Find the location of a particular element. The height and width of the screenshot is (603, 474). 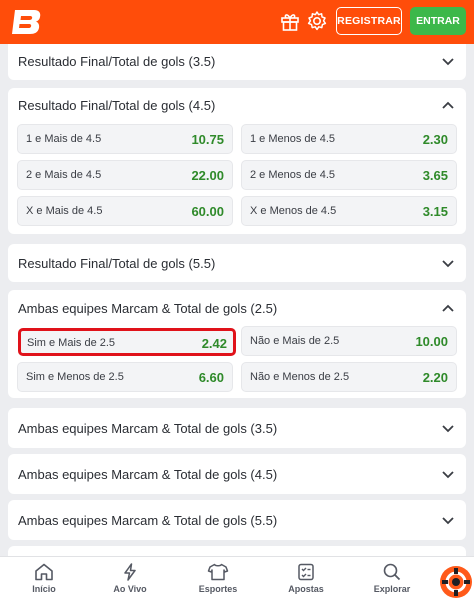

option-label: 2 e Menos de 4.5 is located at coordinates (293, 175).